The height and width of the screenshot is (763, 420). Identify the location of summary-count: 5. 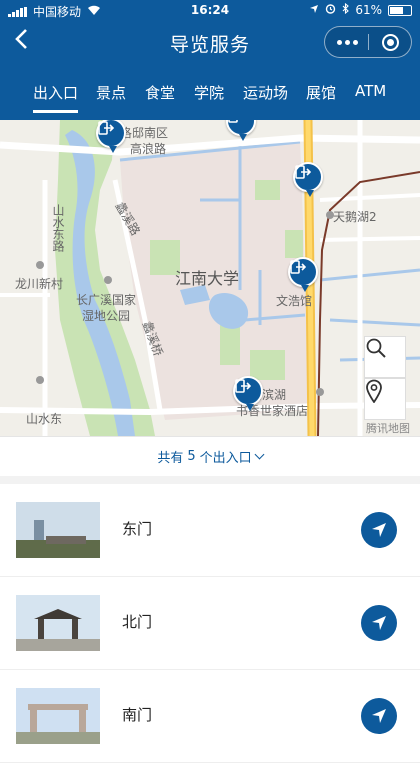
(191, 456).